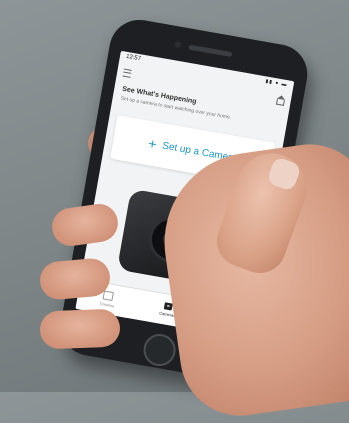  Describe the element at coordinates (152, 144) in the screenshot. I see `plus-icon: +` at that location.